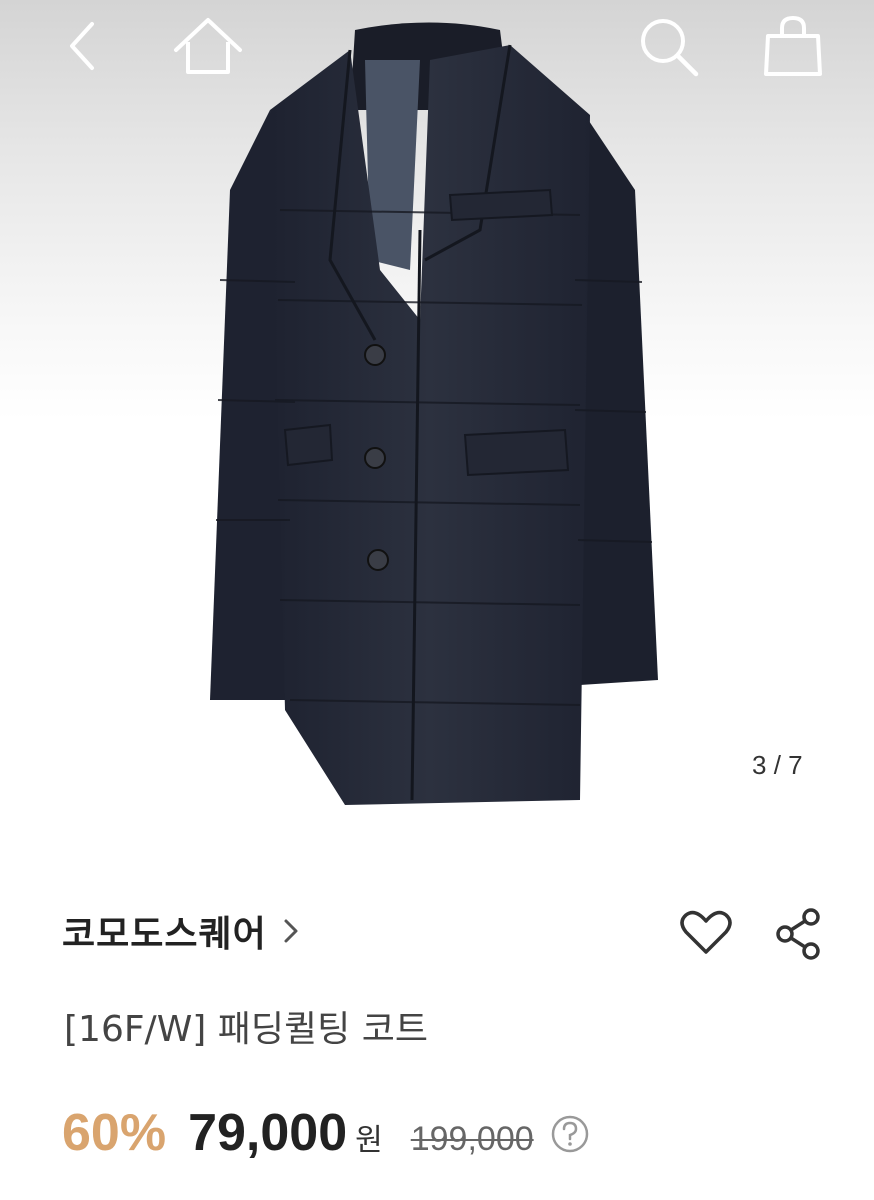 Image resolution: width=874 pixels, height=1200 pixels. Describe the element at coordinates (164, 934) in the screenshot. I see `brand-name: 코모도스퀘어` at that location.